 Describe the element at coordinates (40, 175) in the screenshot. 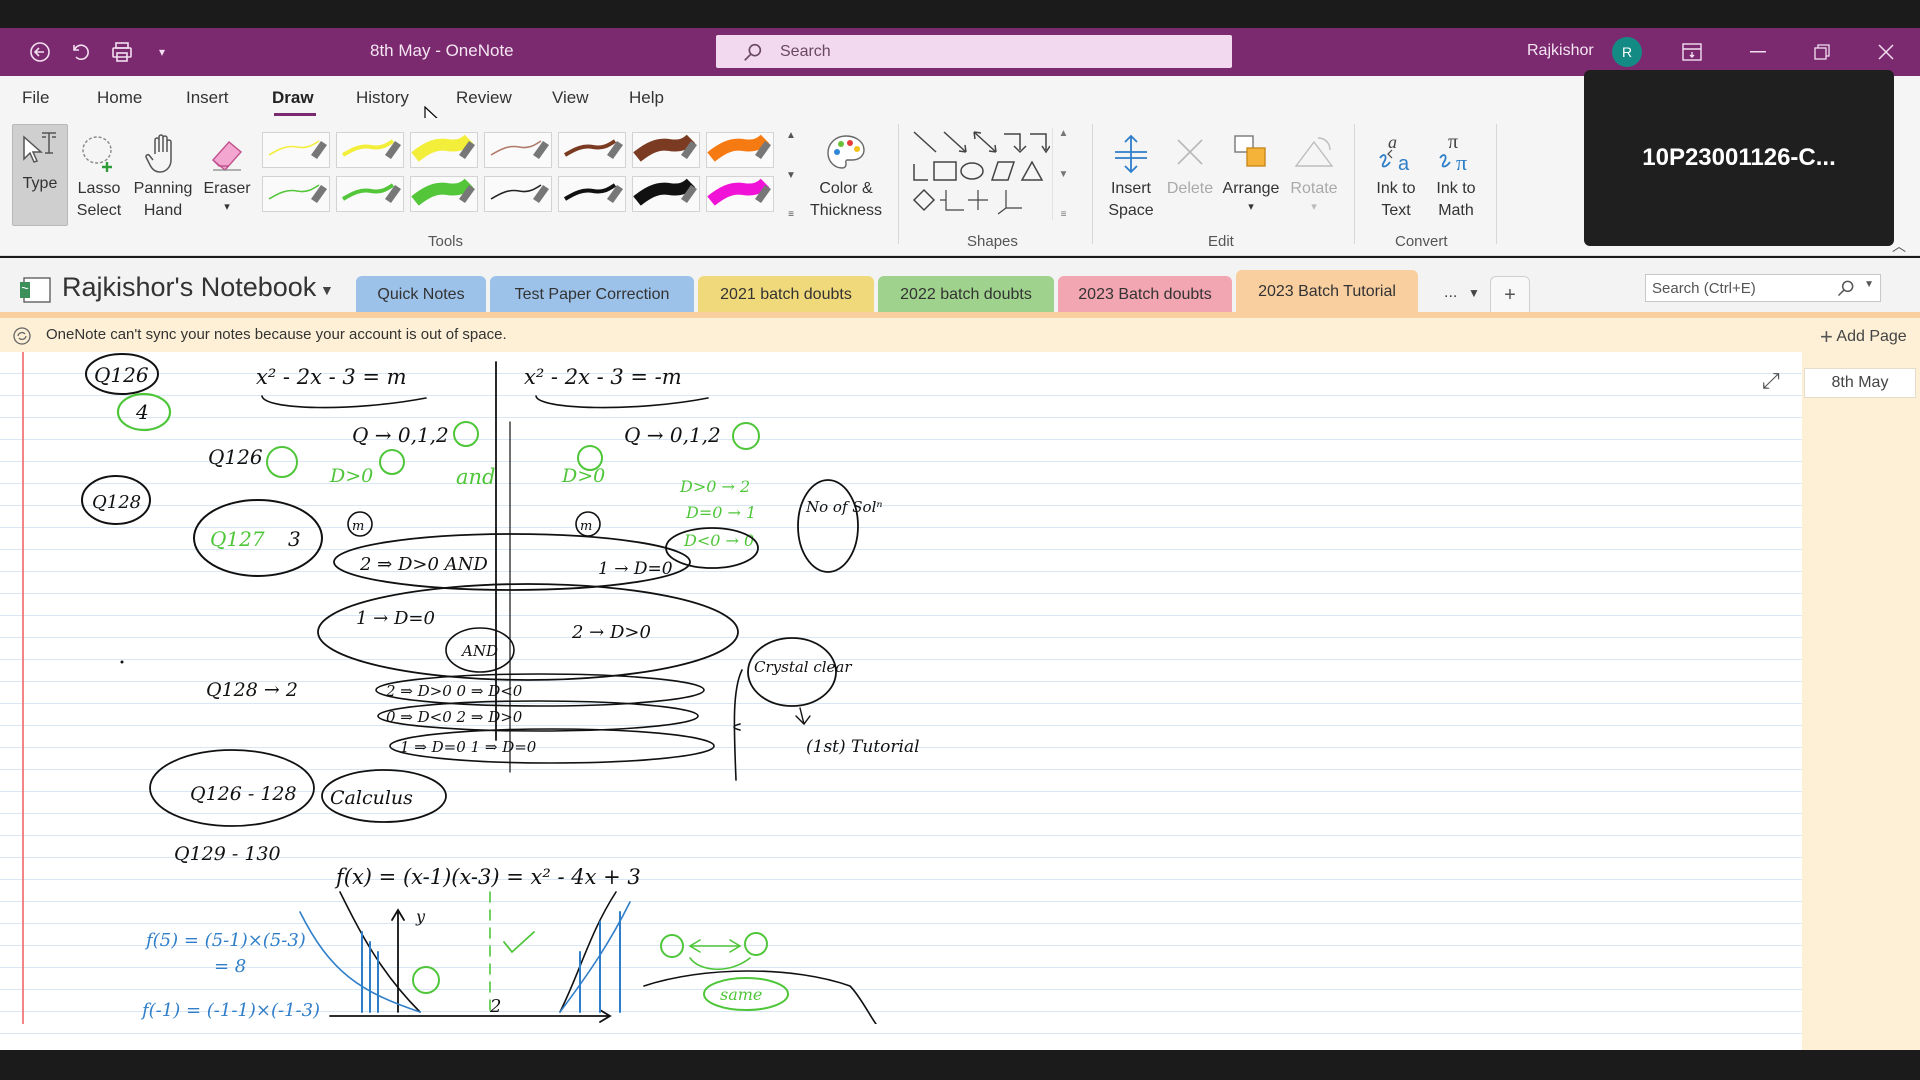

I see `type-tool-button: Type` at that location.